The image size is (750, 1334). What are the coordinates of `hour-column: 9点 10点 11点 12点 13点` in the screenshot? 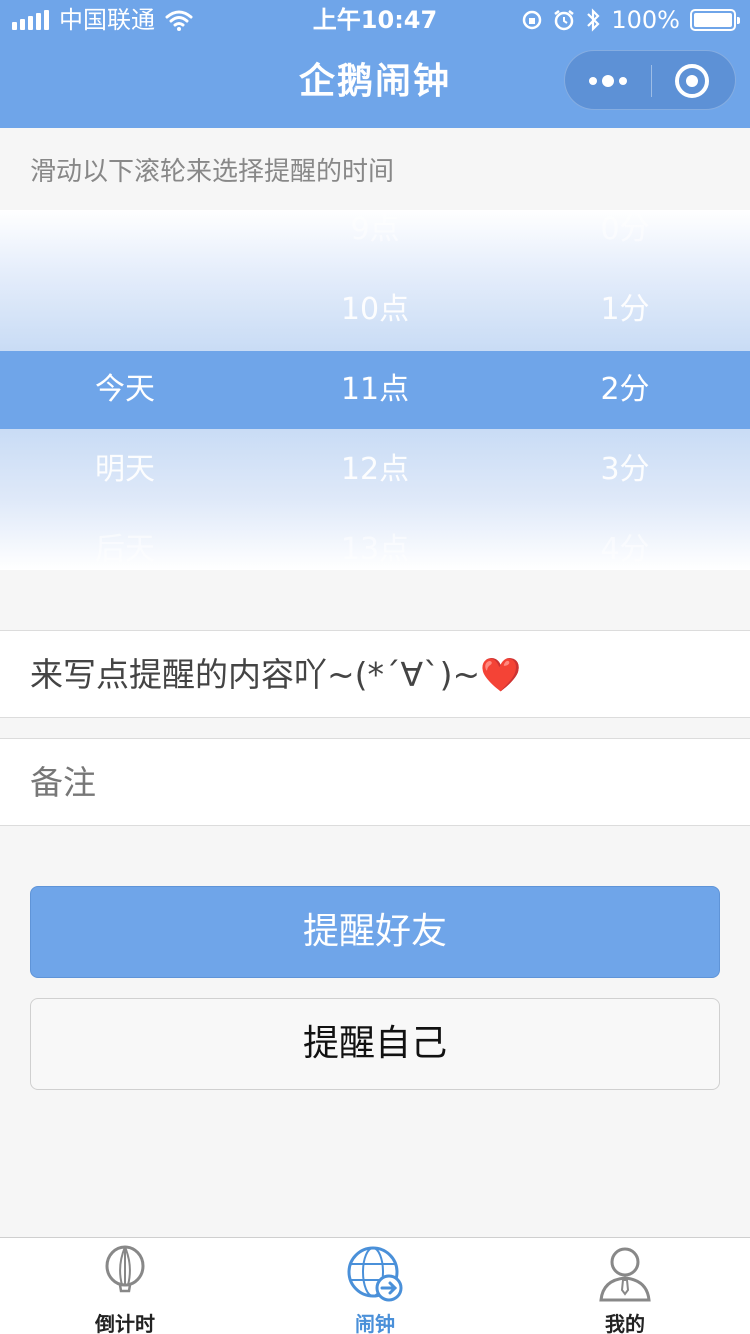 It's located at (375, 390).